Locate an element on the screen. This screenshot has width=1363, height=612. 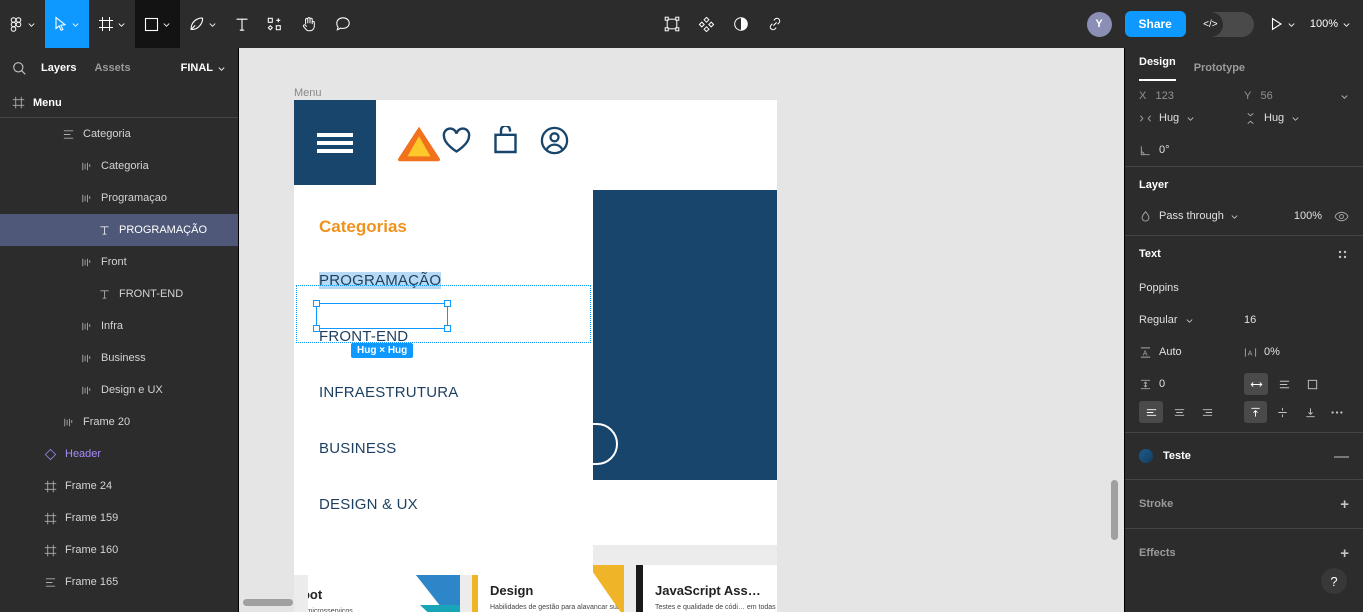
move-tool-icon is located at coordinates (67, 24).